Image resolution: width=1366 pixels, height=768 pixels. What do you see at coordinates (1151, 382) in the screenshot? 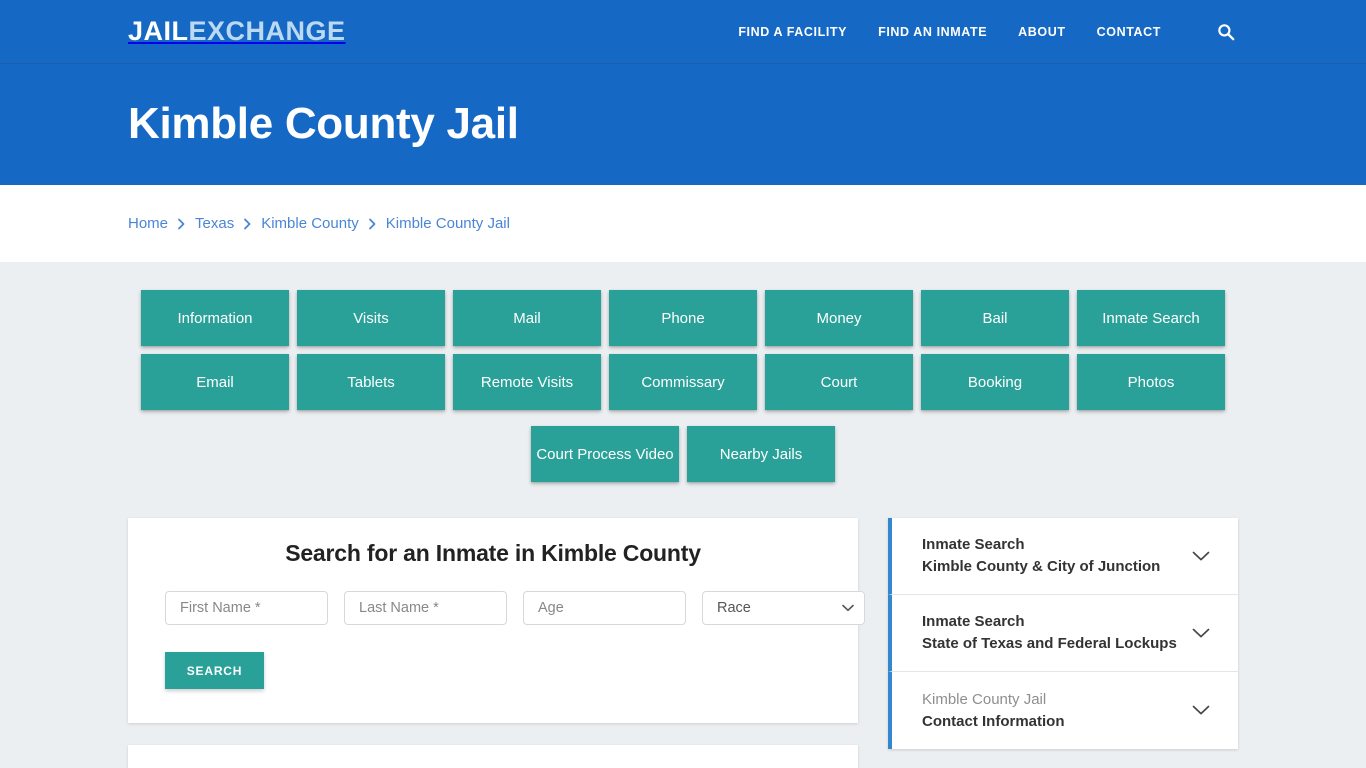
I see `section-button-photos: Photos` at bounding box center [1151, 382].